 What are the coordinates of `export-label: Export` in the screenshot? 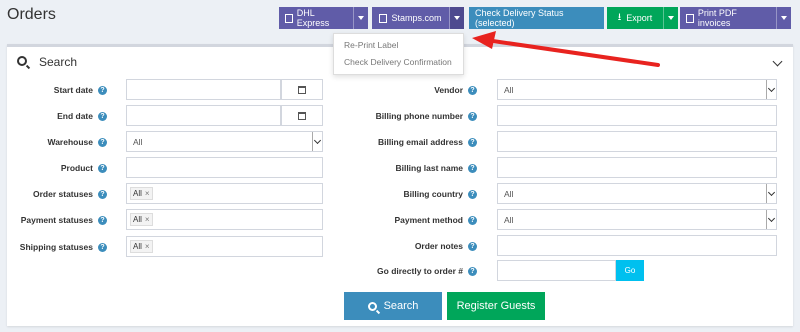 It's located at (639, 18).